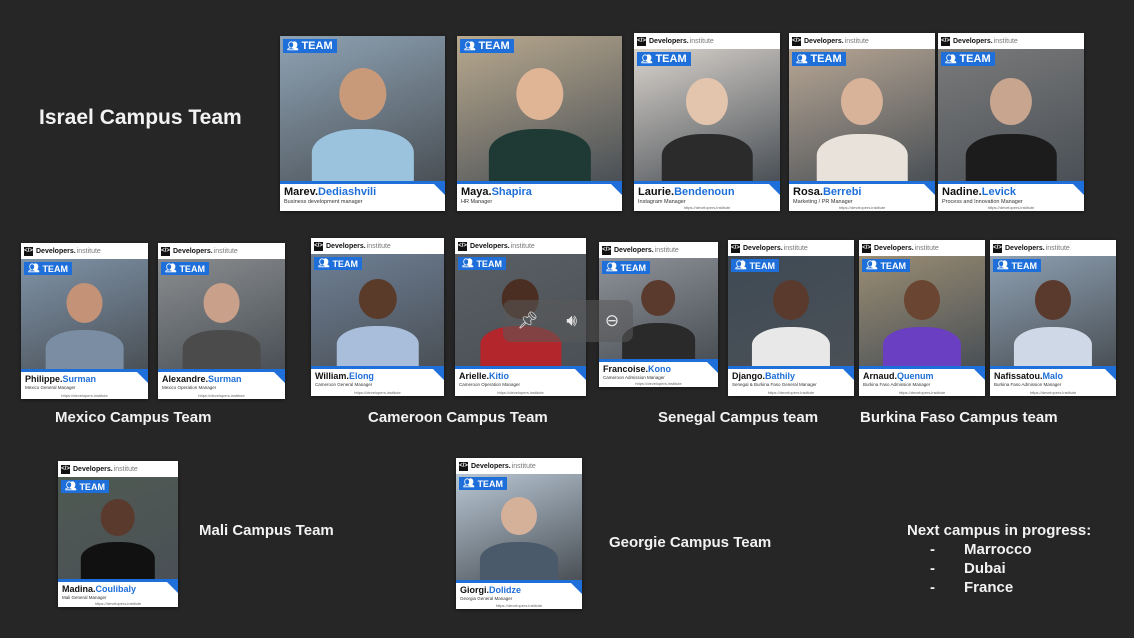 Image resolution: width=1134 pixels, height=638 pixels. I want to click on member-role: Mexico Operation Manager, so click(189, 387).